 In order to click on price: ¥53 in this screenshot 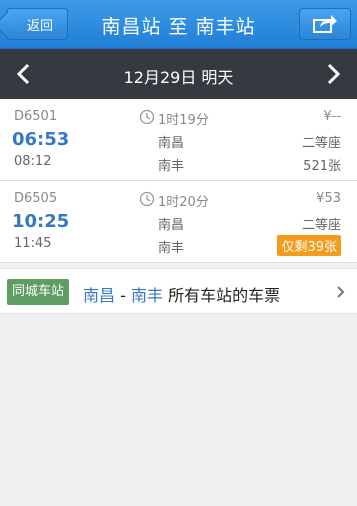, I will do `click(328, 198)`.